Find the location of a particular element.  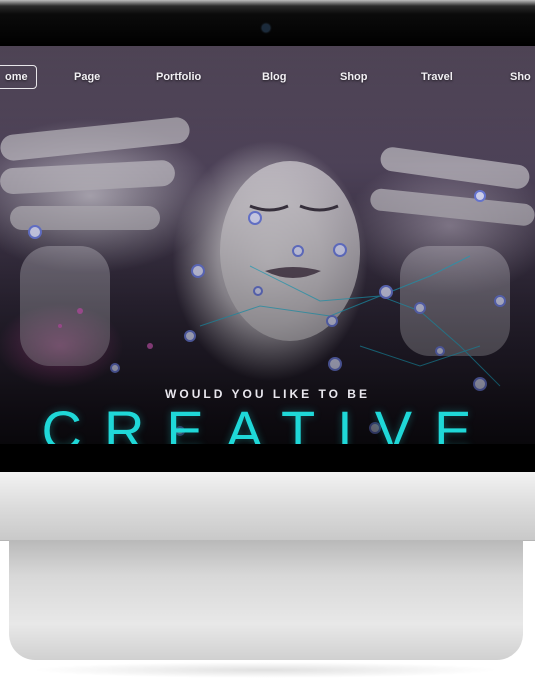

nav-item-page: Page is located at coordinates (87, 77).